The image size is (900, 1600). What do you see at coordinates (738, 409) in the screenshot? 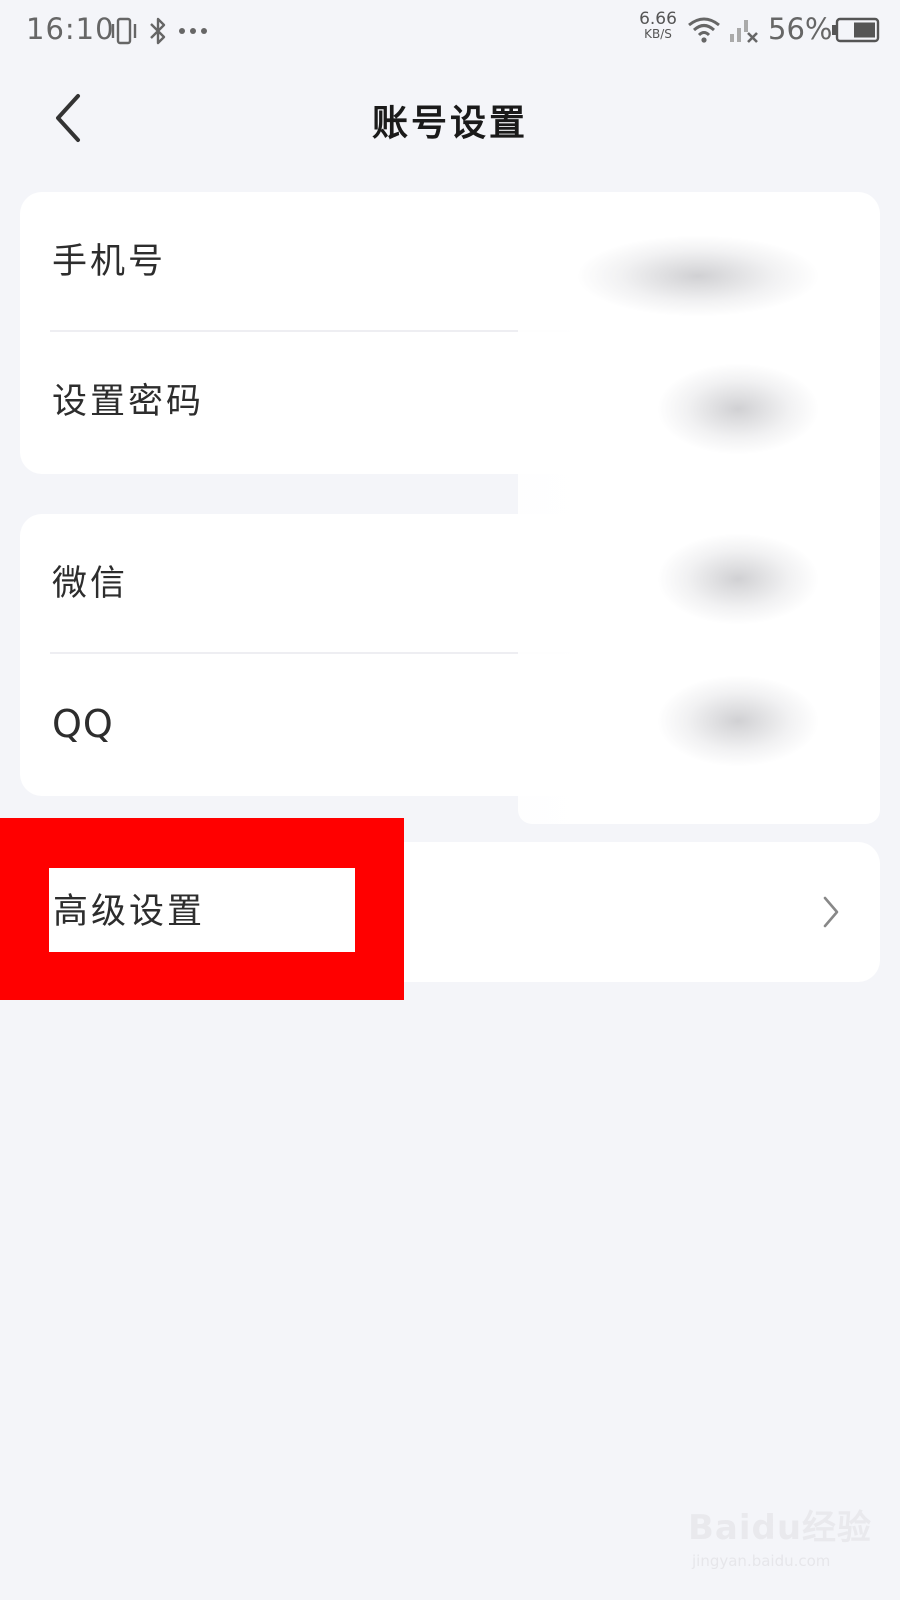
I see `redacted-password-value` at bounding box center [738, 409].